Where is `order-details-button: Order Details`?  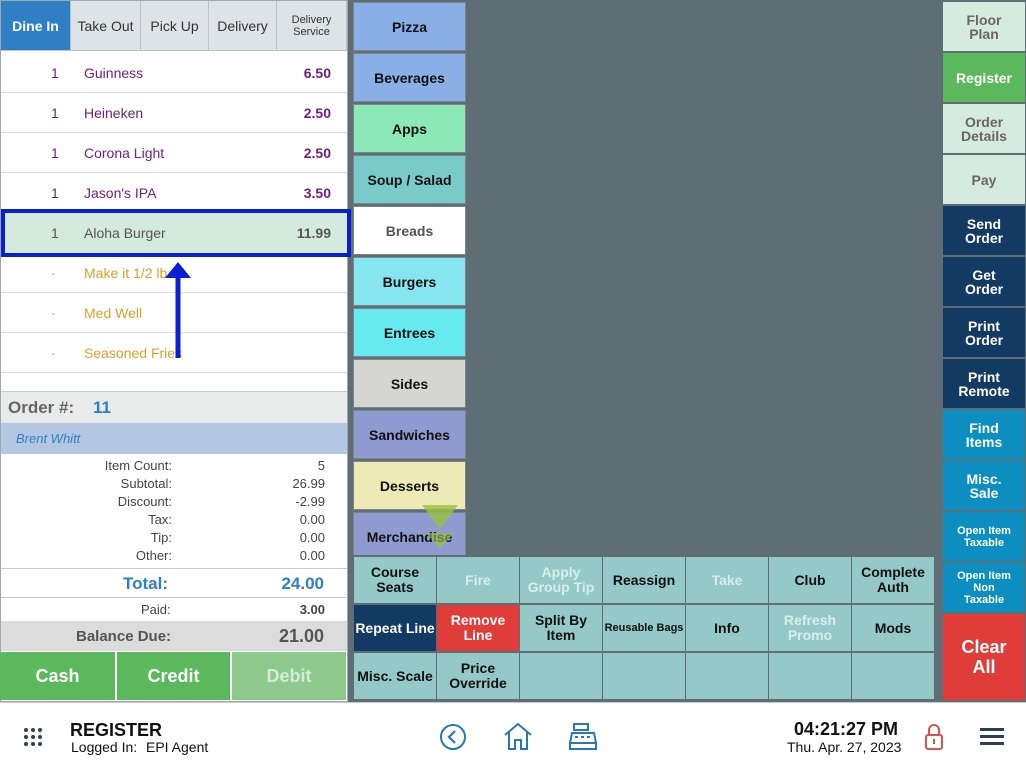
order-details-button: Order Details is located at coordinates (984, 128).